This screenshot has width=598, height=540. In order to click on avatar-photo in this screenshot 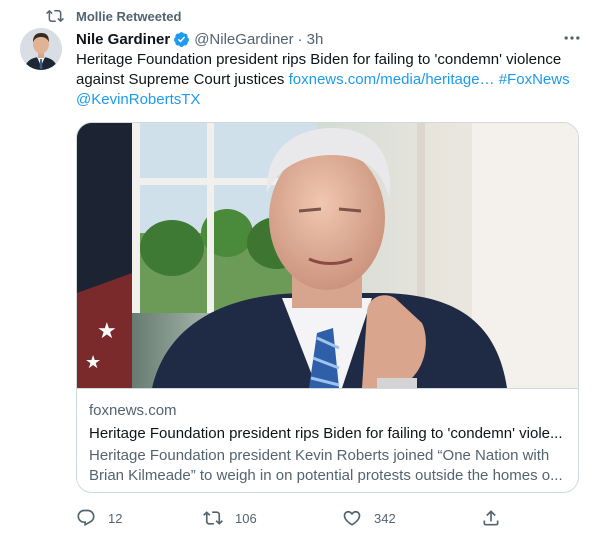, I will do `click(41, 49)`.